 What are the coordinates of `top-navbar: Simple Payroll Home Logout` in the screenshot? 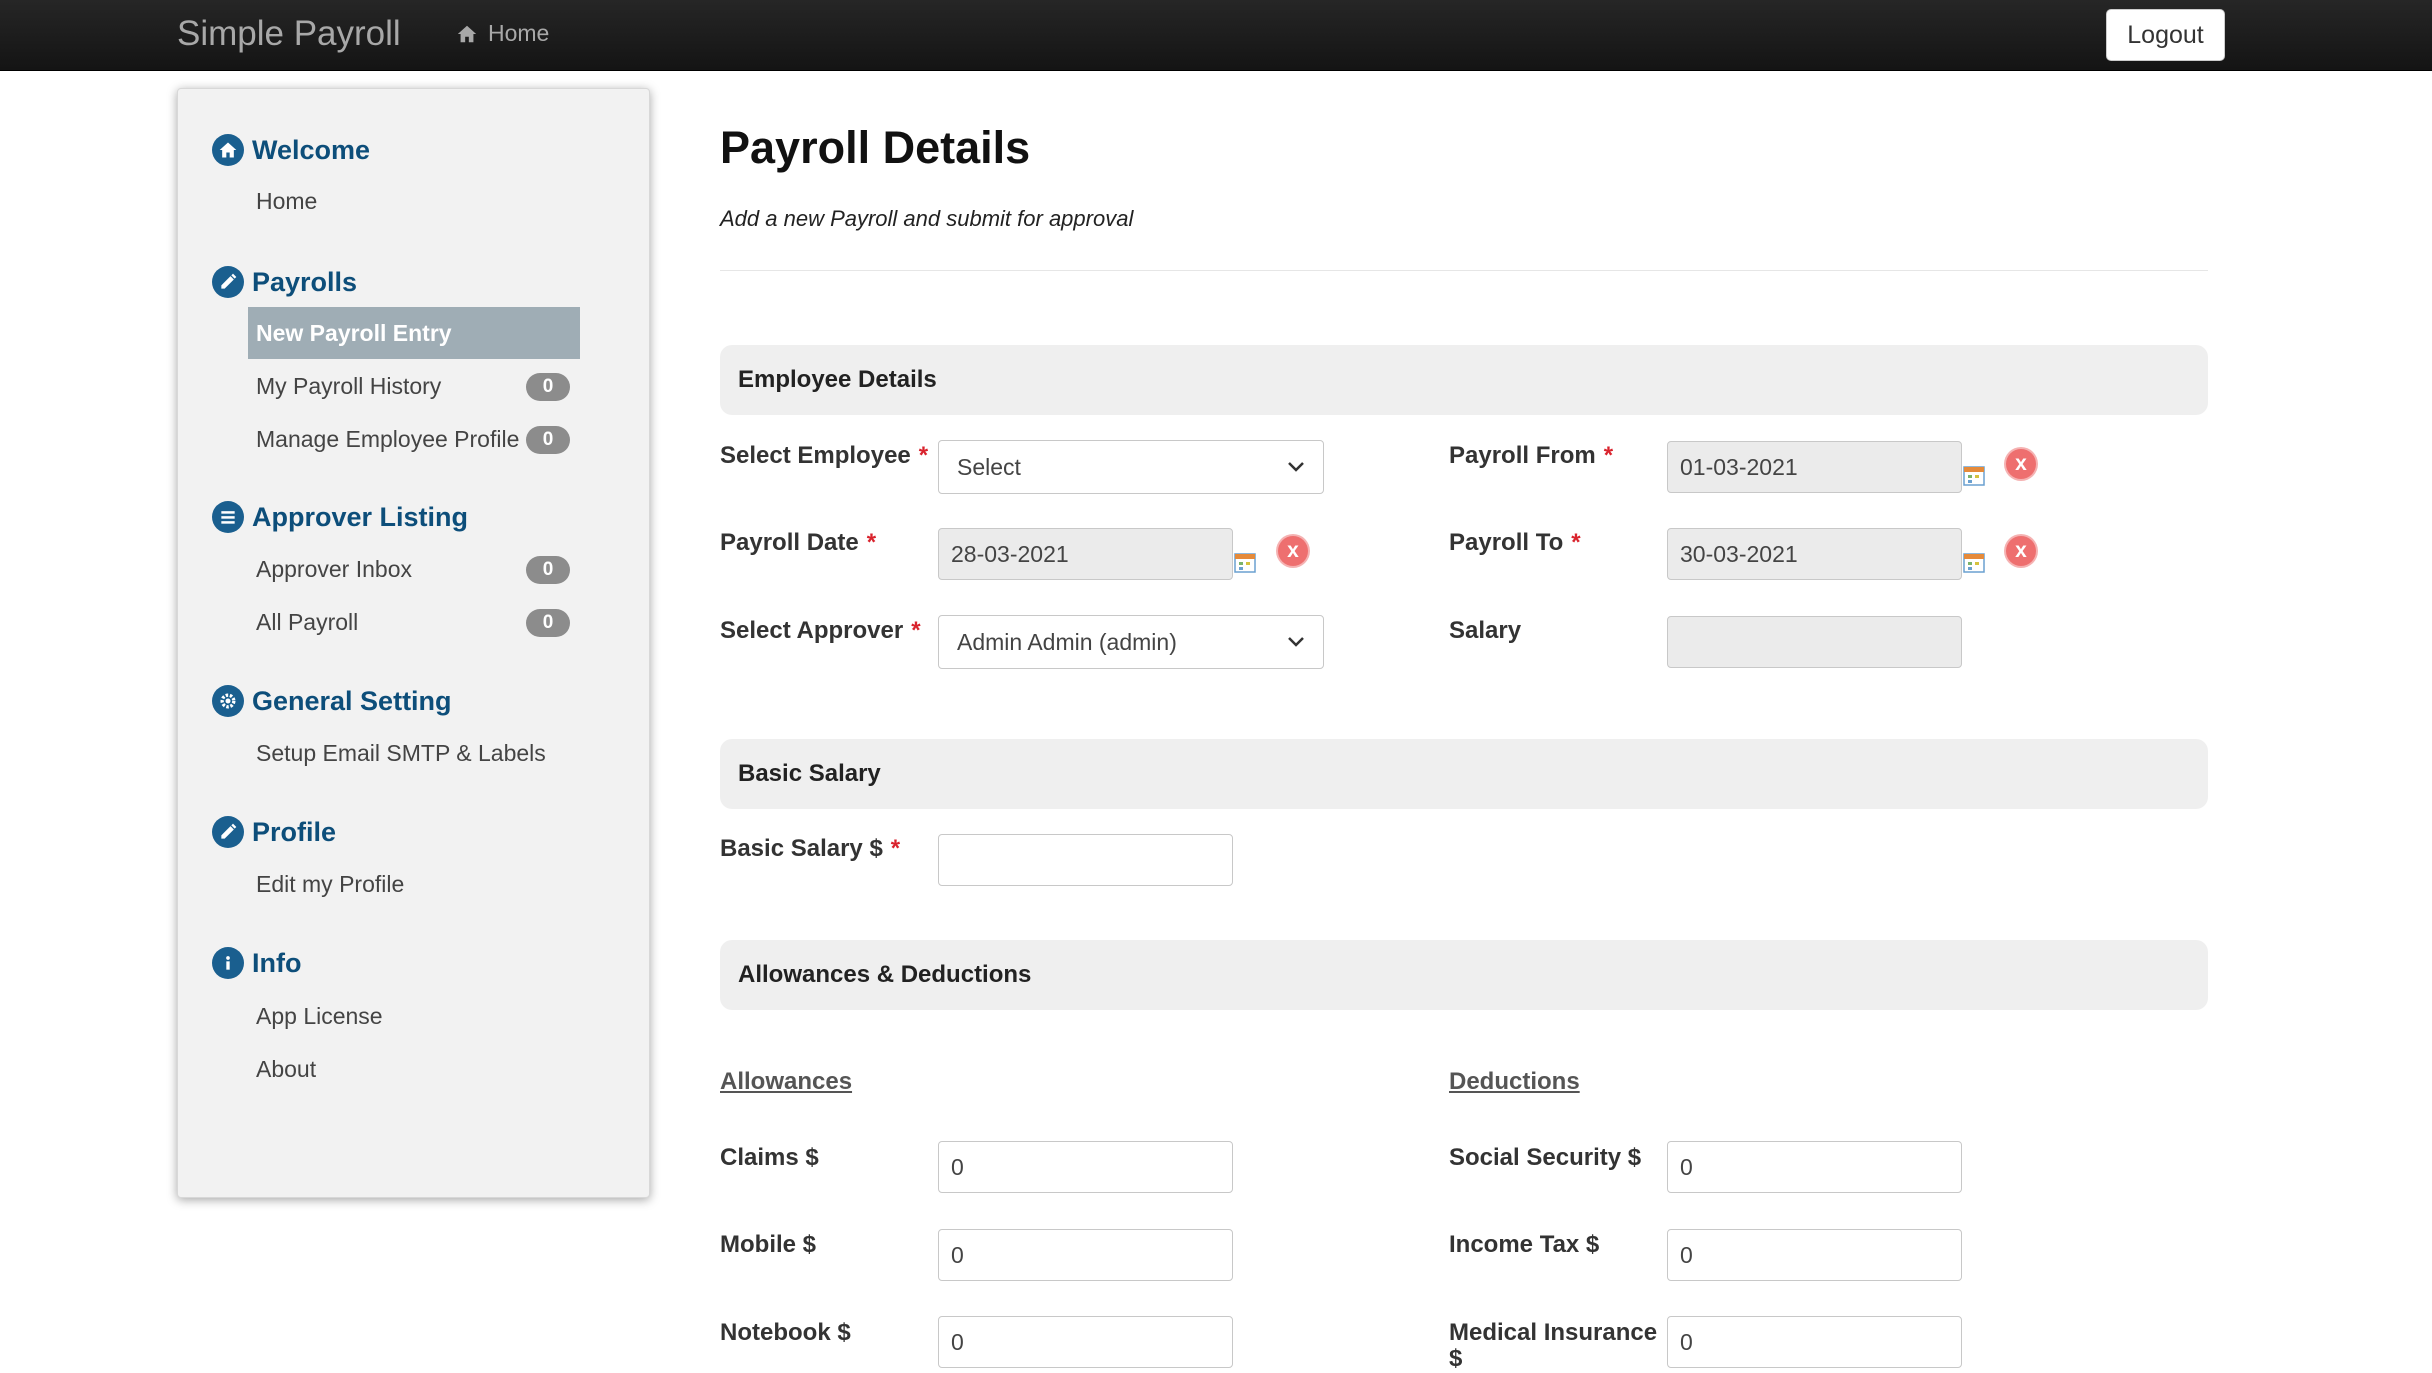 It's located at (1216, 35).